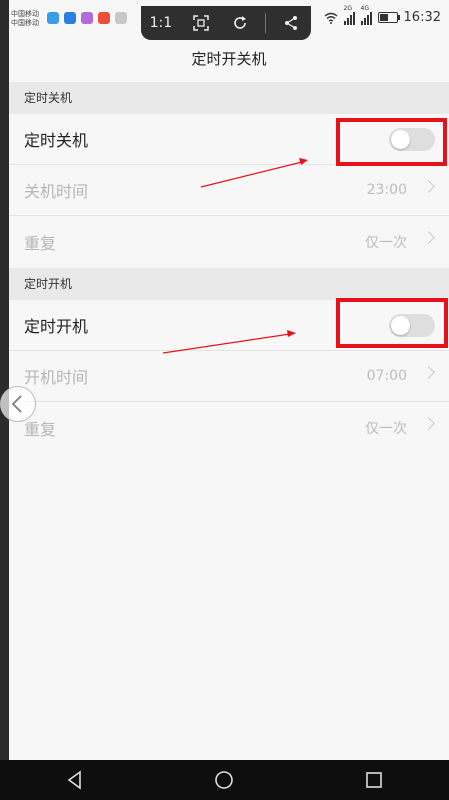 The height and width of the screenshot is (800, 449). What do you see at coordinates (388, 17) in the screenshot?
I see `battery-icon` at bounding box center [388, 17].